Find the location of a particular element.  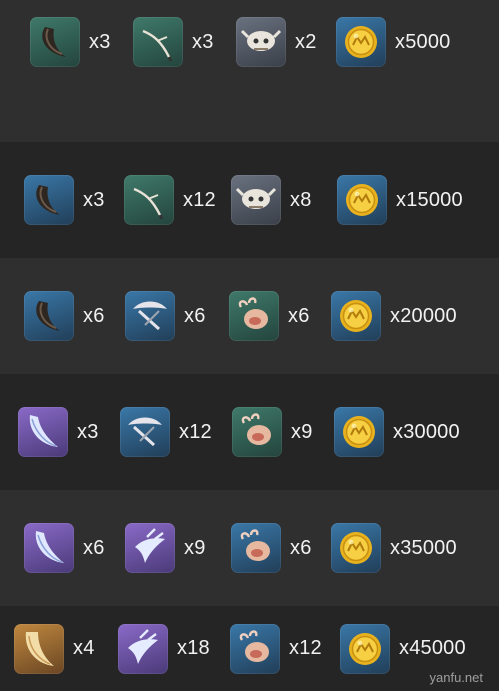

material-item: x35000 is located at coordinates (394, 548).